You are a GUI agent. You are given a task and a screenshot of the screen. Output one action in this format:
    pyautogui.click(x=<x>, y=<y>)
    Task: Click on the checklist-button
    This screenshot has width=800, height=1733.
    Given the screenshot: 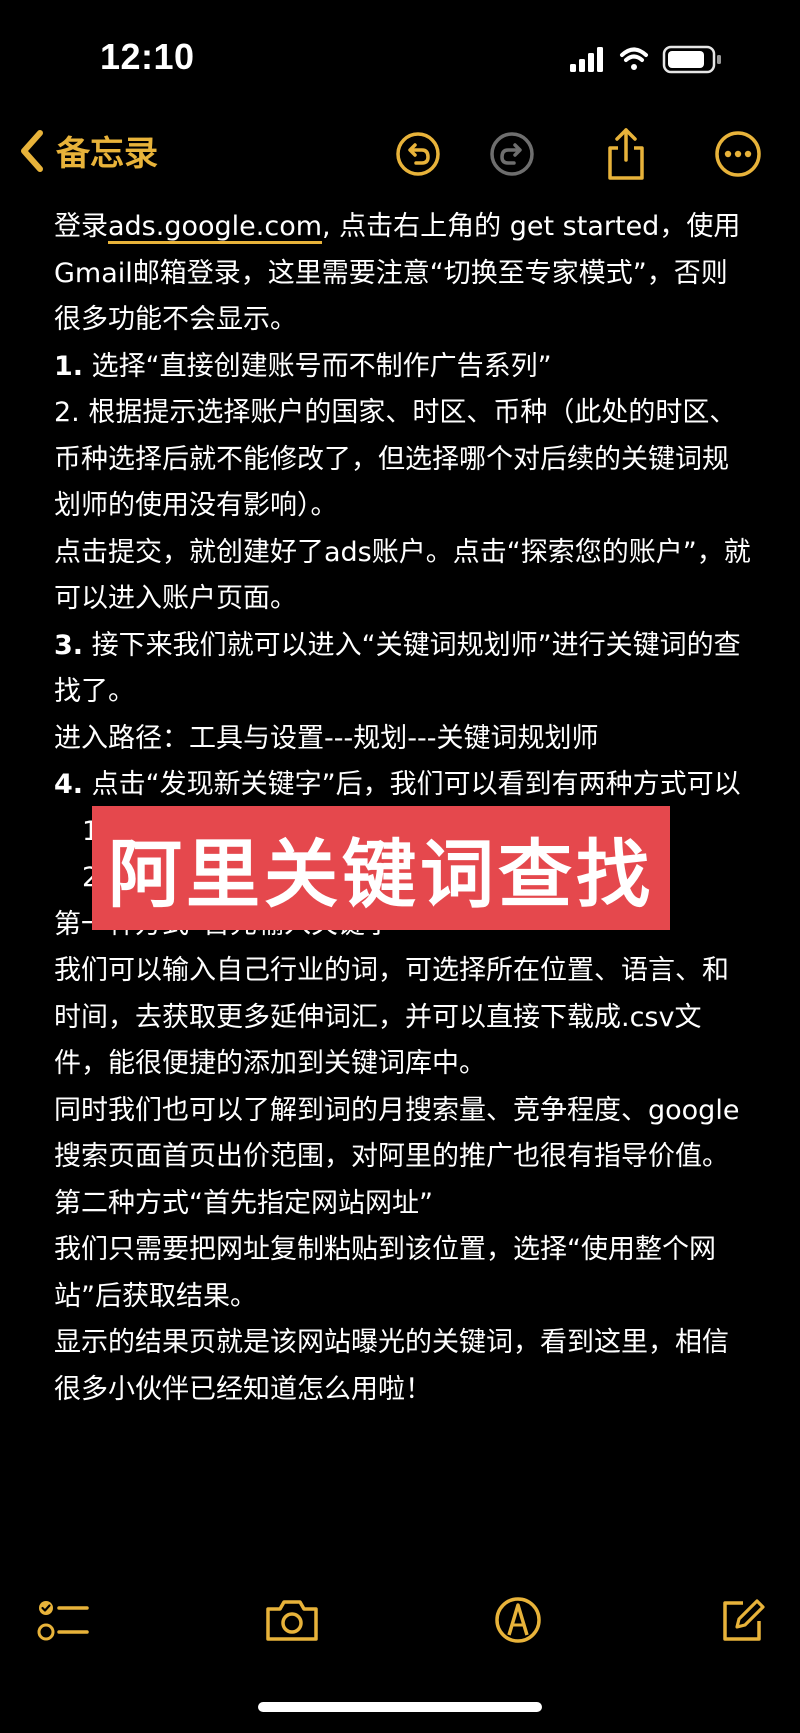 What is the action you would take?
    pyautogui.click(x=64, y=1620)
    